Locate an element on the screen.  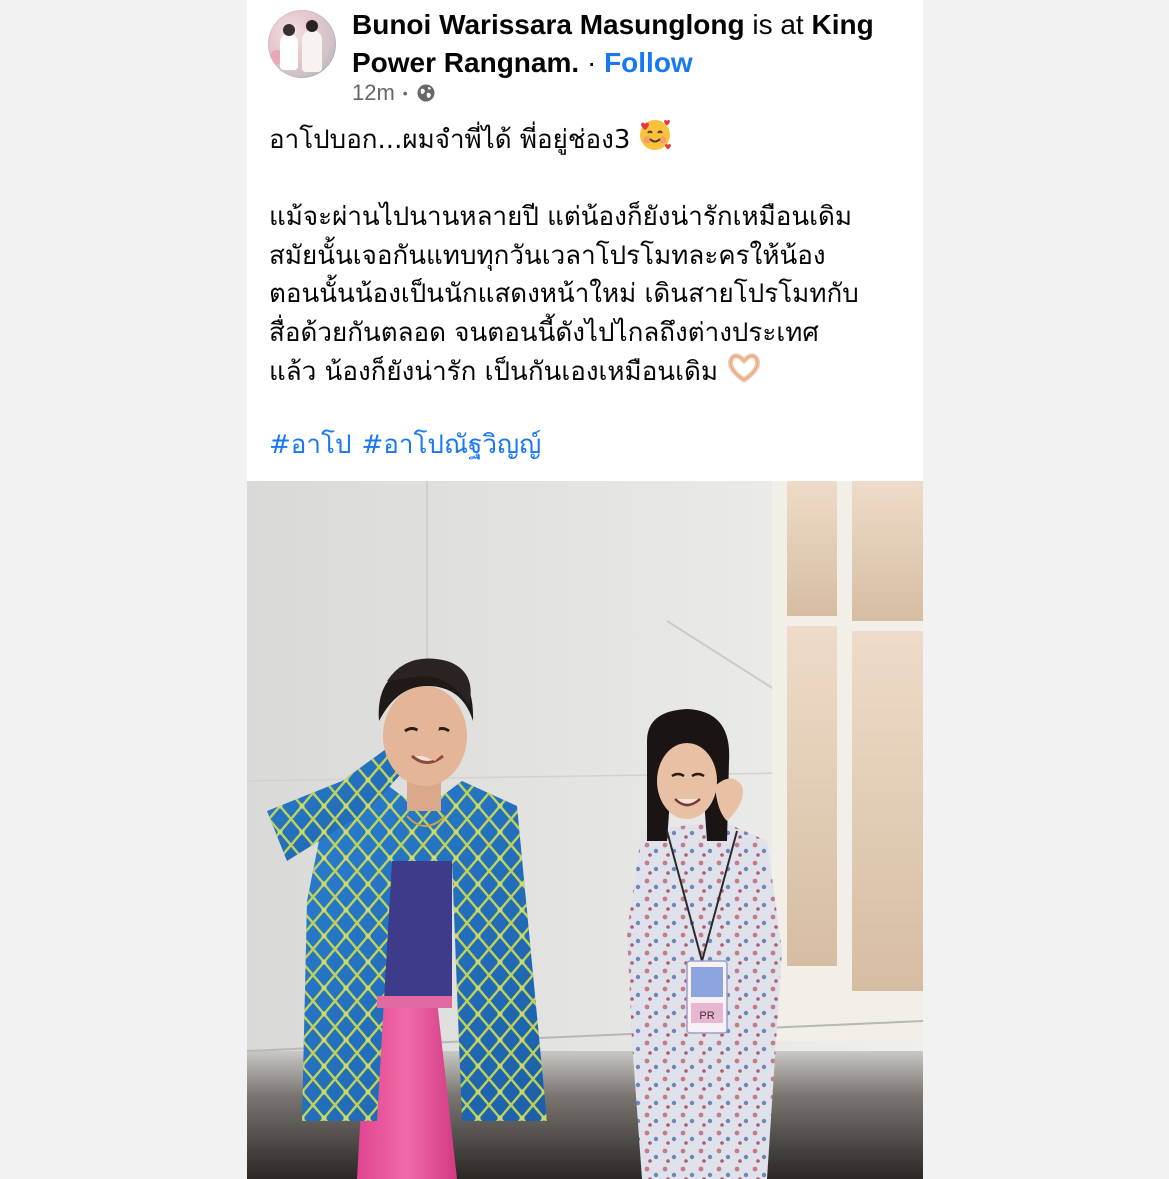
author-avatar is located at coordinates (302, 44).